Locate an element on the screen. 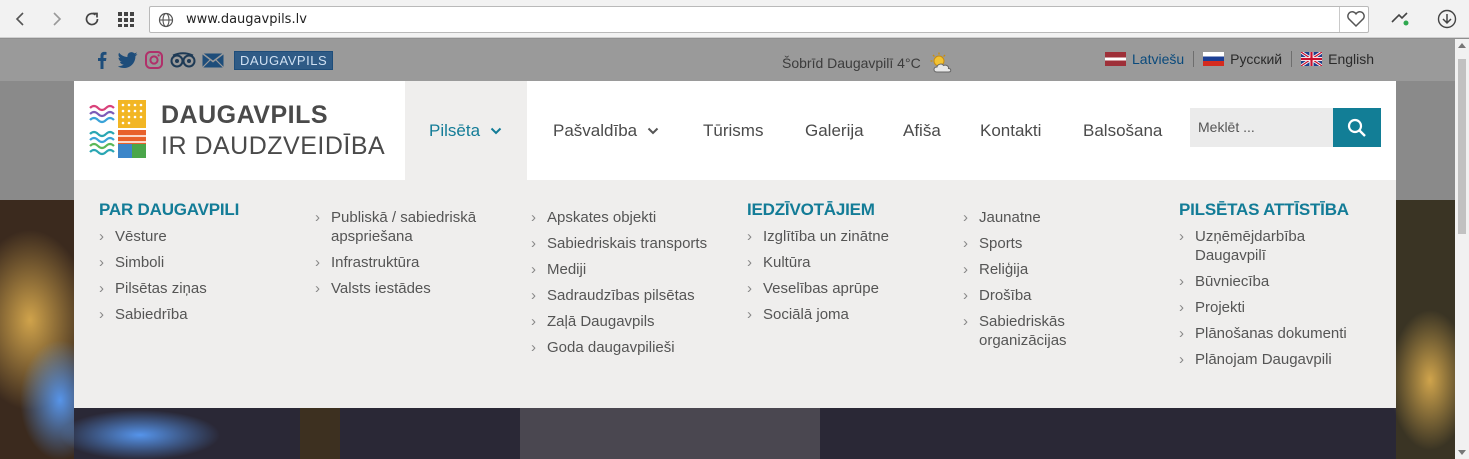 The height and width of the screenshot is (459, 1469). nav-pasvaldiba-label: Pašvaldība is located at coordinates (595, 130).